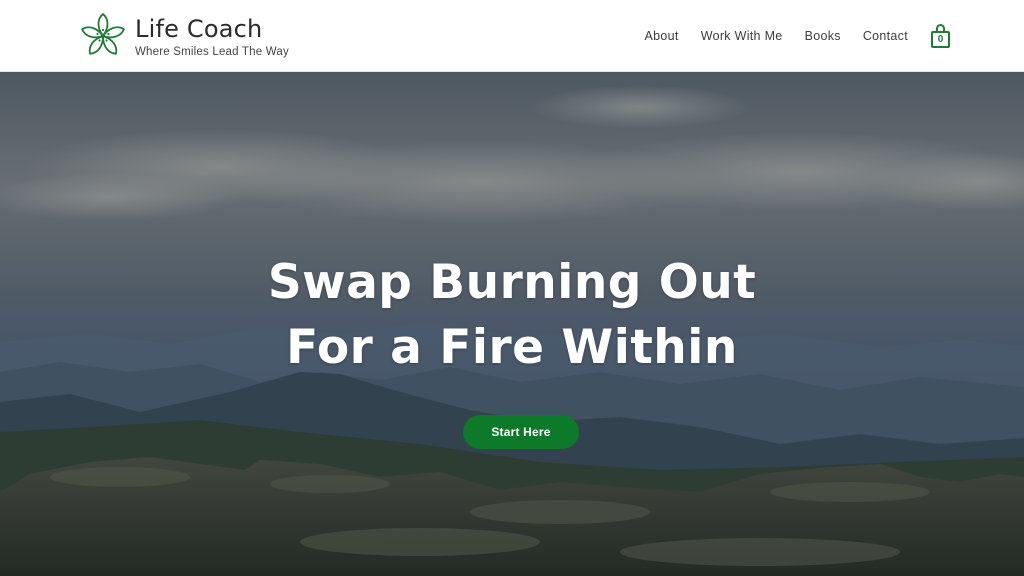 Image resolution: width=1024 pixels, height=576 pixels. Describe the element at coordinates (662, 36) in the screenshot. I see `nav-item-about: About` at that location.